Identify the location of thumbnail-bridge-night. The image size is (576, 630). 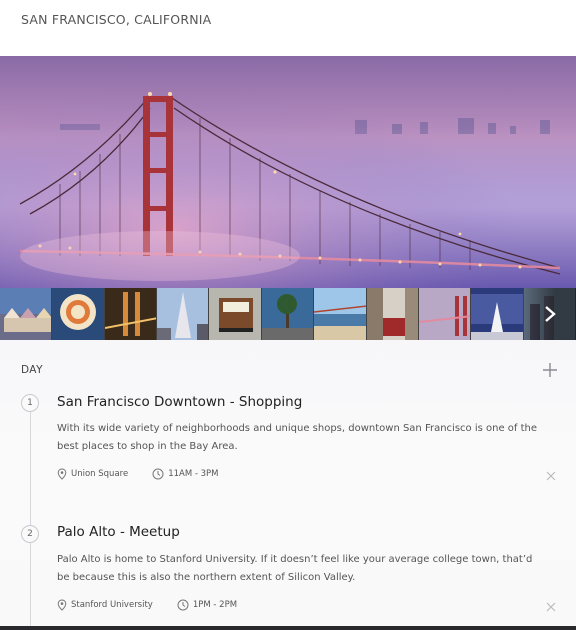
(131, 314).